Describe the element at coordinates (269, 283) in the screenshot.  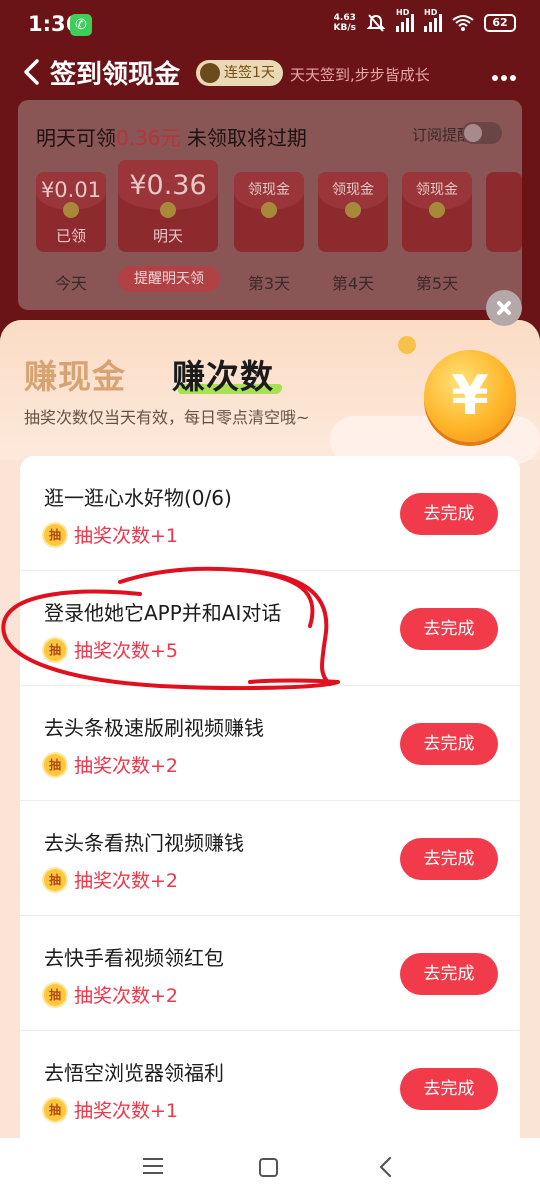
I see `day-label-3: 第3天` at that location.